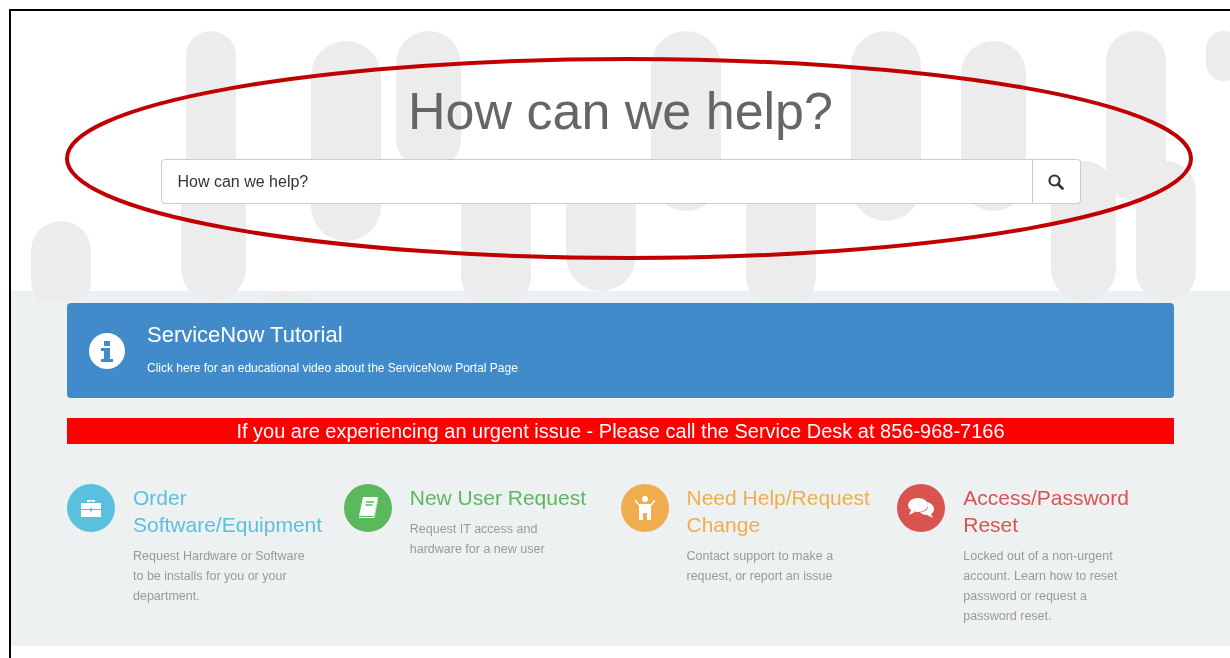 This screenshot has height=658, width=1230. Describe the element at coordinates (620, 350) in the screenshot. I see `tutorial-card: ServiceNow Tutorial Click here for an educational video about the ServiceNow Portal Page` at that location.